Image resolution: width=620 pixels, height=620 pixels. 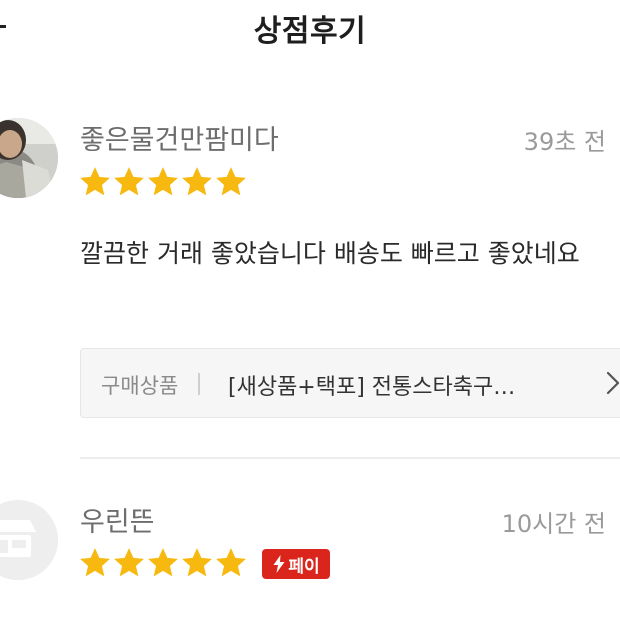 What do you see at coordinates (279, 564) in the screenshot?
I see `lightning-icon` at bounding box center [279, 564].